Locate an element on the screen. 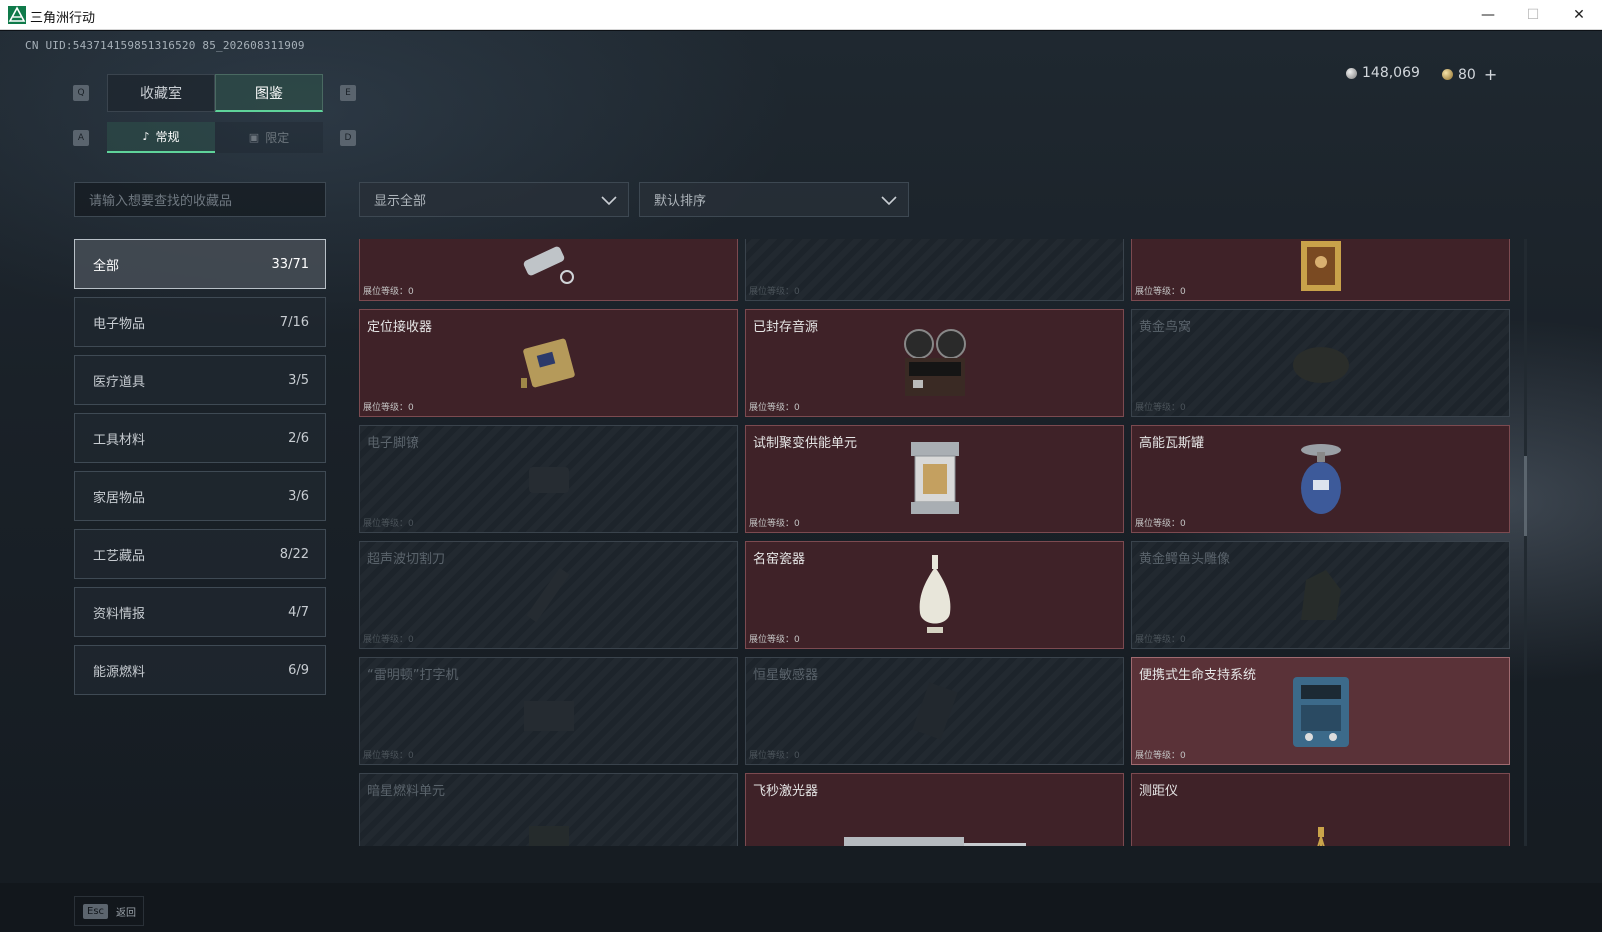 The height and width of the screenshot is (932, 1602). item-card: 飞秒激光器 is located at coordinates (934, 809).